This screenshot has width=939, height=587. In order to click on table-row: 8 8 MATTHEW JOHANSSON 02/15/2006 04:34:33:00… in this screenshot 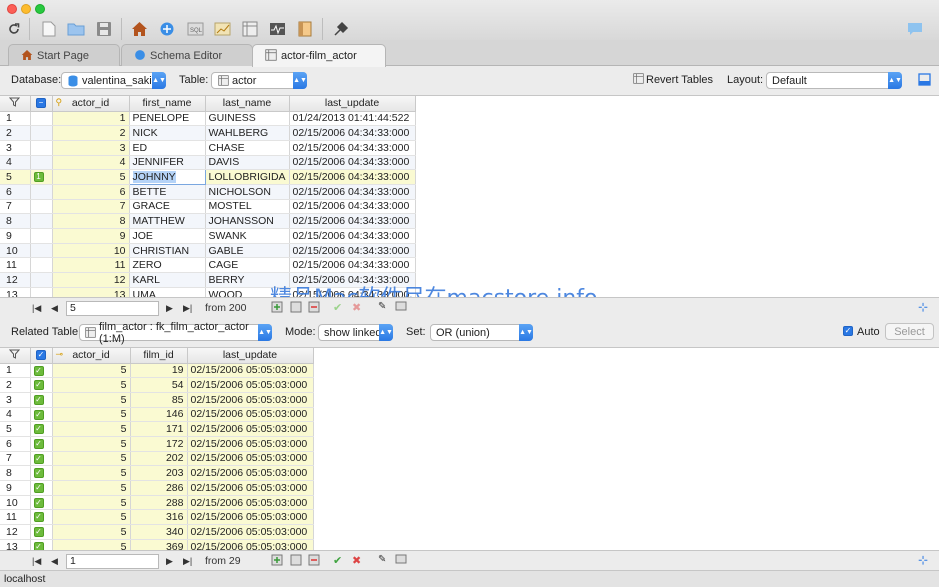, I will do `click(208, 221)`.